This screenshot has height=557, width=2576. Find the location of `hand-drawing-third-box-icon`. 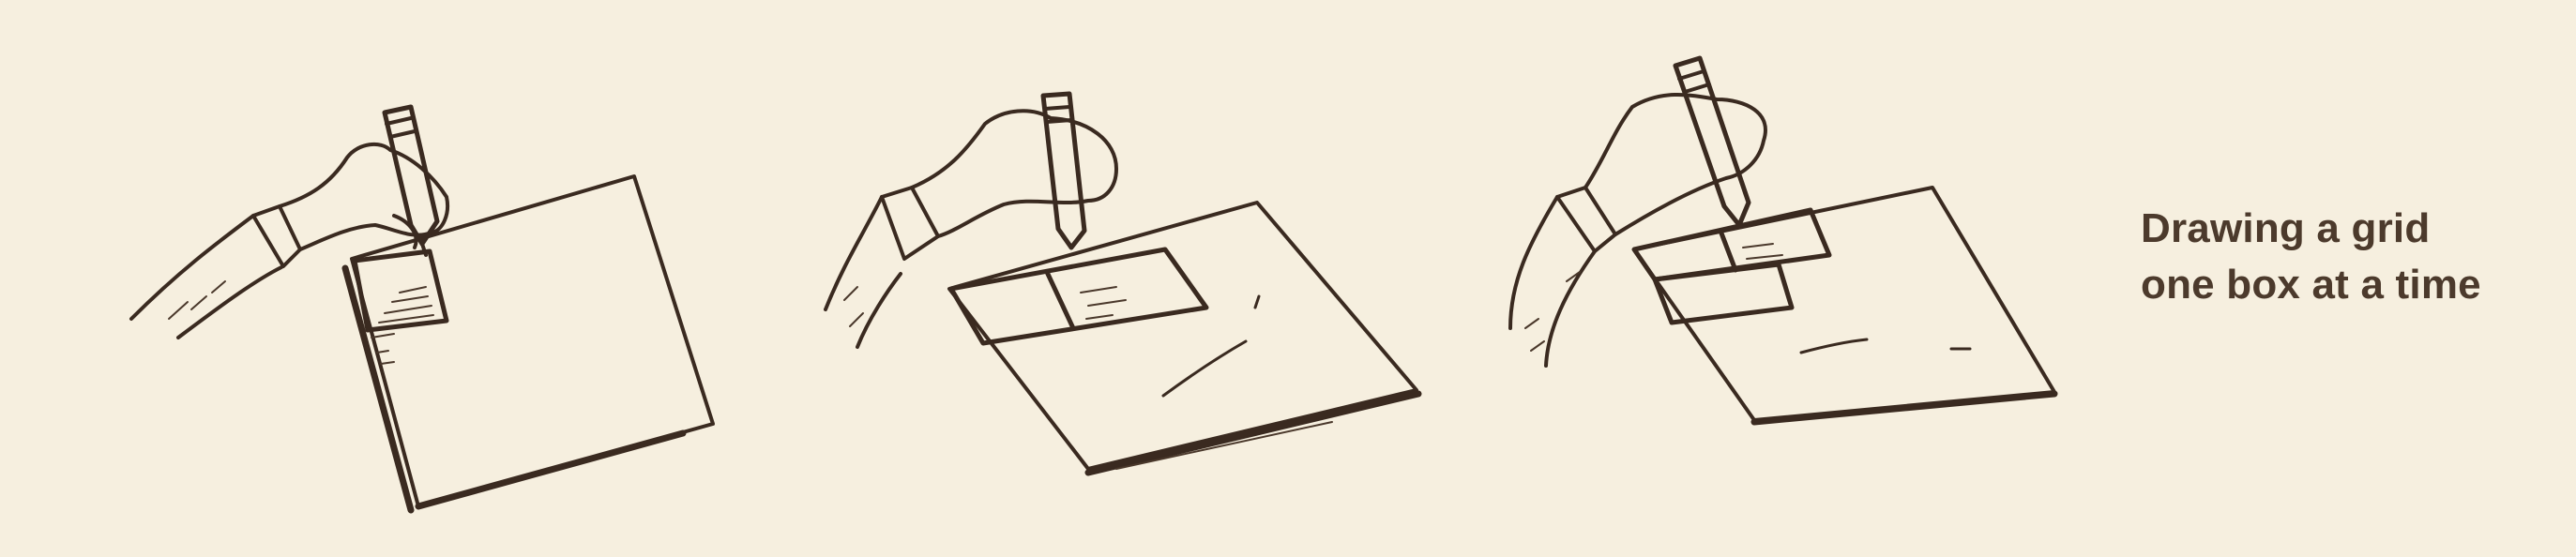

hand-drawing-third-box-icon is located at coordinates (1783, 240).